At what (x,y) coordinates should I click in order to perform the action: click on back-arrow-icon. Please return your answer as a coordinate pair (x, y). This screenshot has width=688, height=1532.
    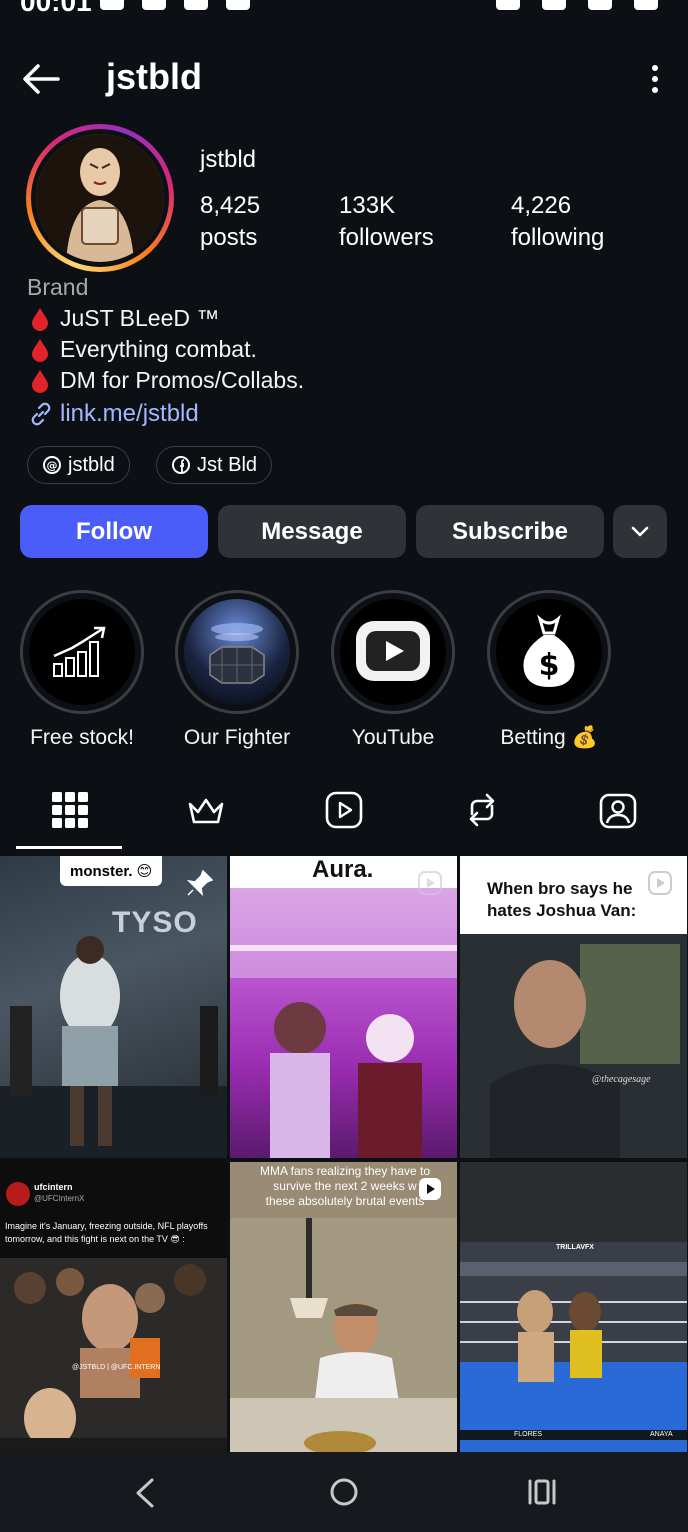
    Looking at the image, I should click on (41, 79).